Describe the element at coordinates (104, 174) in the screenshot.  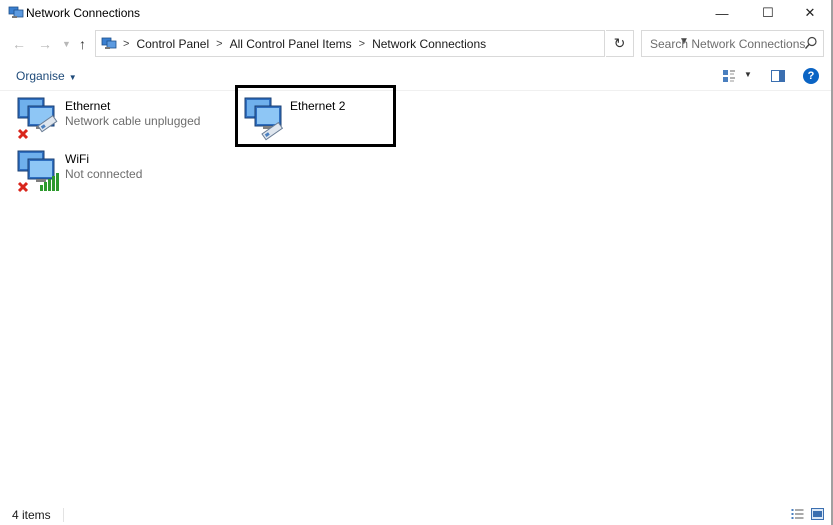
I see `connection-status: Not connected` at that location.